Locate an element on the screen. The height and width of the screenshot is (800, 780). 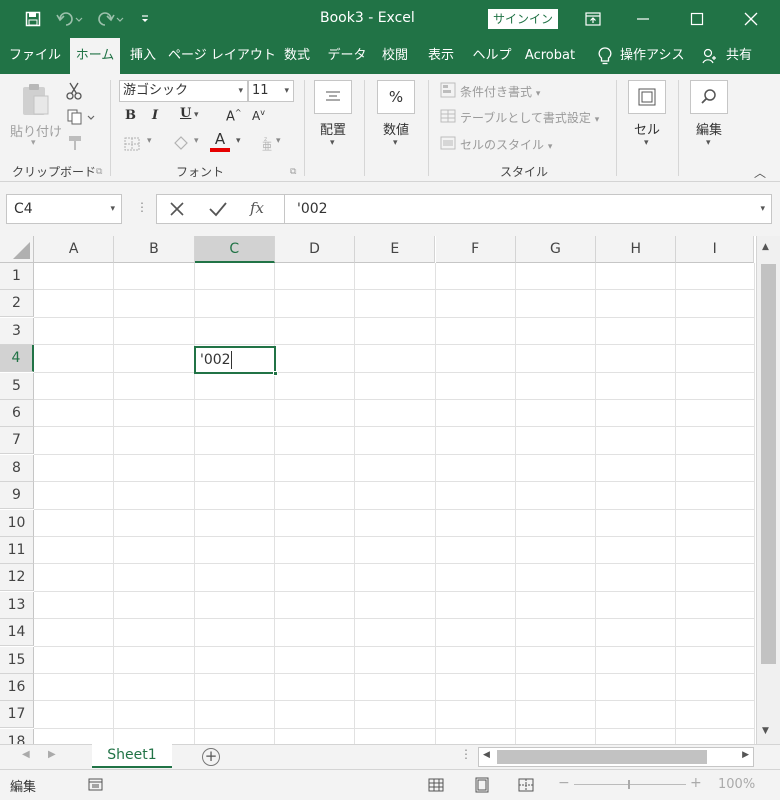
minimize-icon is located at coordinates (643, 19).